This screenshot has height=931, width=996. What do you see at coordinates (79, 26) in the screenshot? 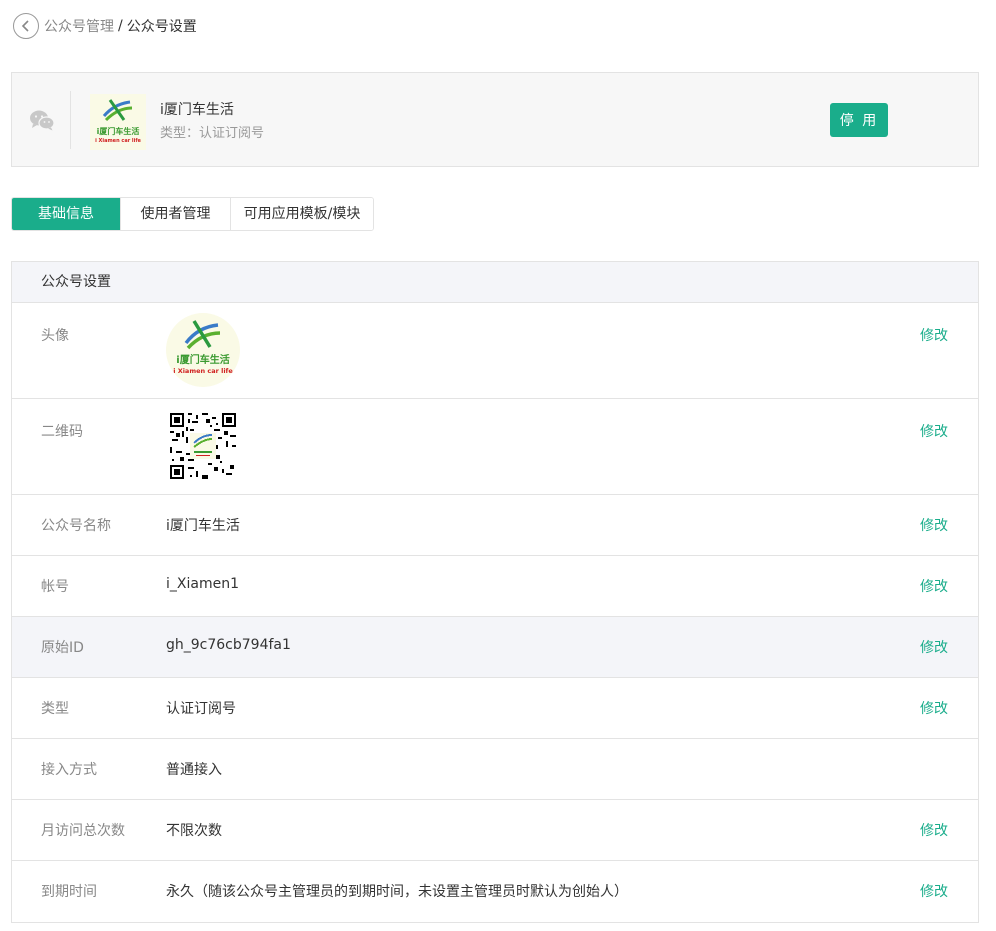
I see `breadcrumb-parent-link: 公众号管理` at bounding box center [79, 26].